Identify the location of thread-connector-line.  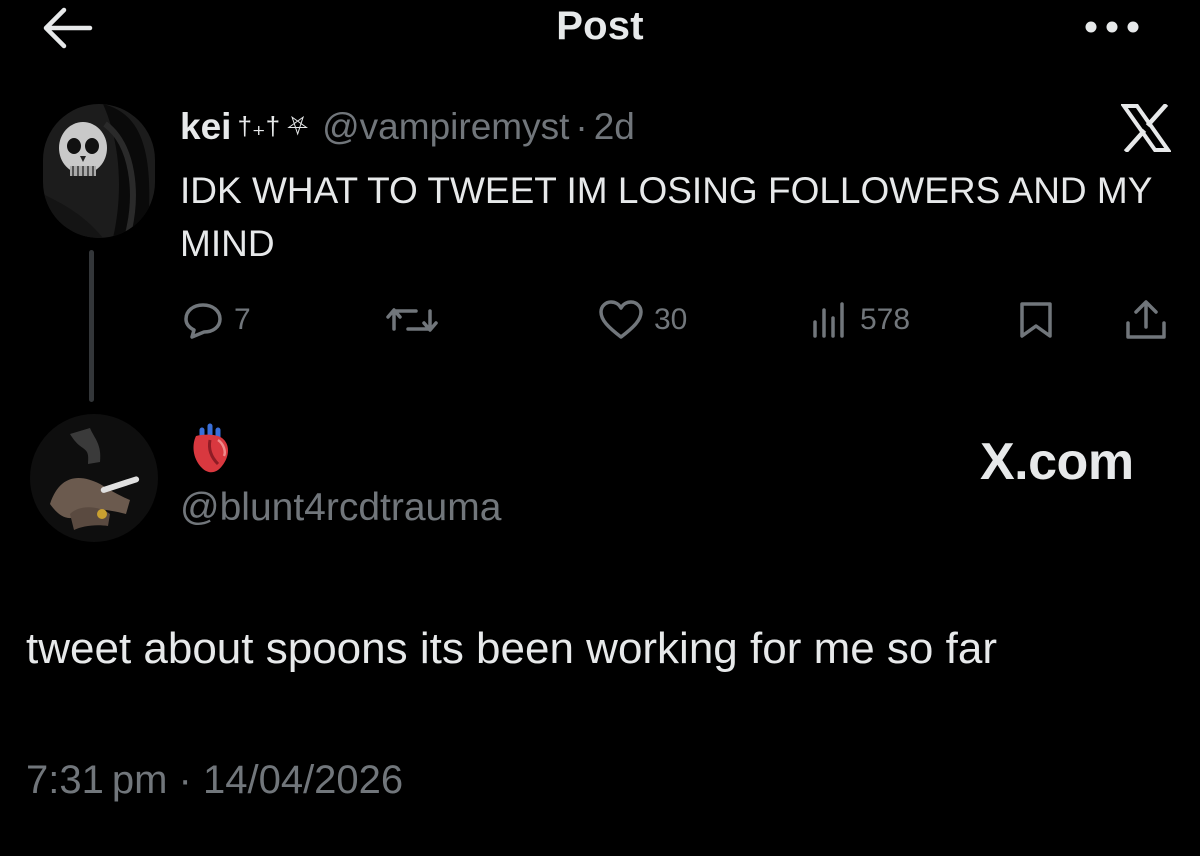
(91, 326).